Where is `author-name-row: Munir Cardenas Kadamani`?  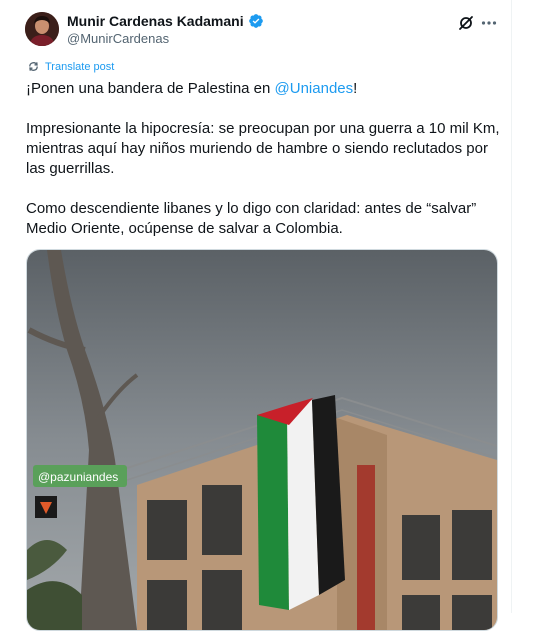 author-name-row: Munir Cardenas Kadamani is located at coordinates (165, 21).